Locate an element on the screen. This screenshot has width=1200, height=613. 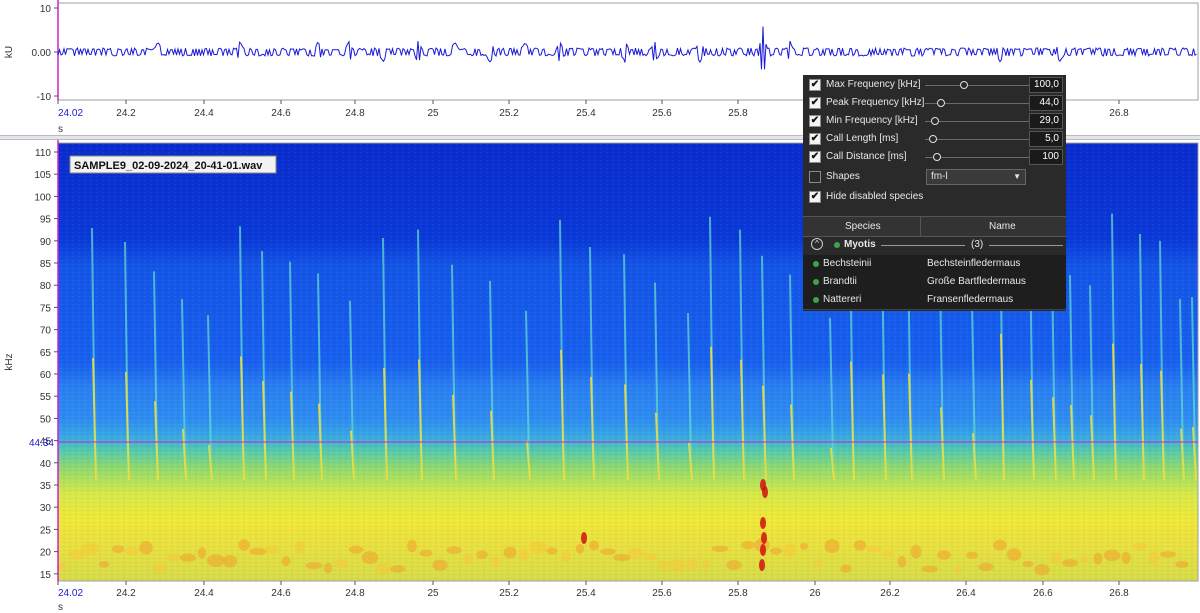
shapes-select: fm-l ▼ is located at coordinates (976, 177).